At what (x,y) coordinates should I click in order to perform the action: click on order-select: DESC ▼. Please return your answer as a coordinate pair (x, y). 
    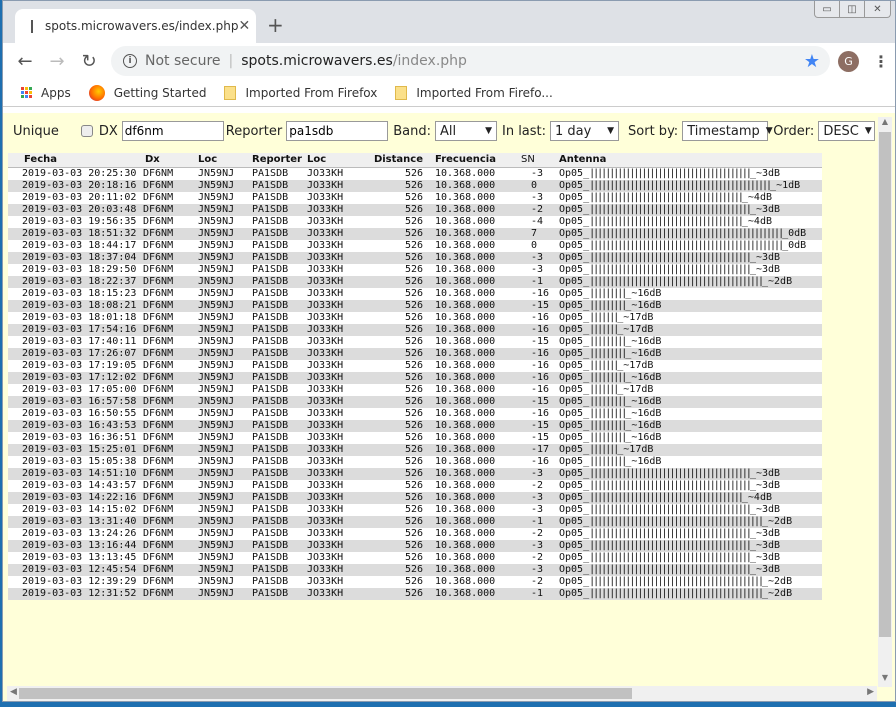
    Looking at the image, I should click on (847, 131).